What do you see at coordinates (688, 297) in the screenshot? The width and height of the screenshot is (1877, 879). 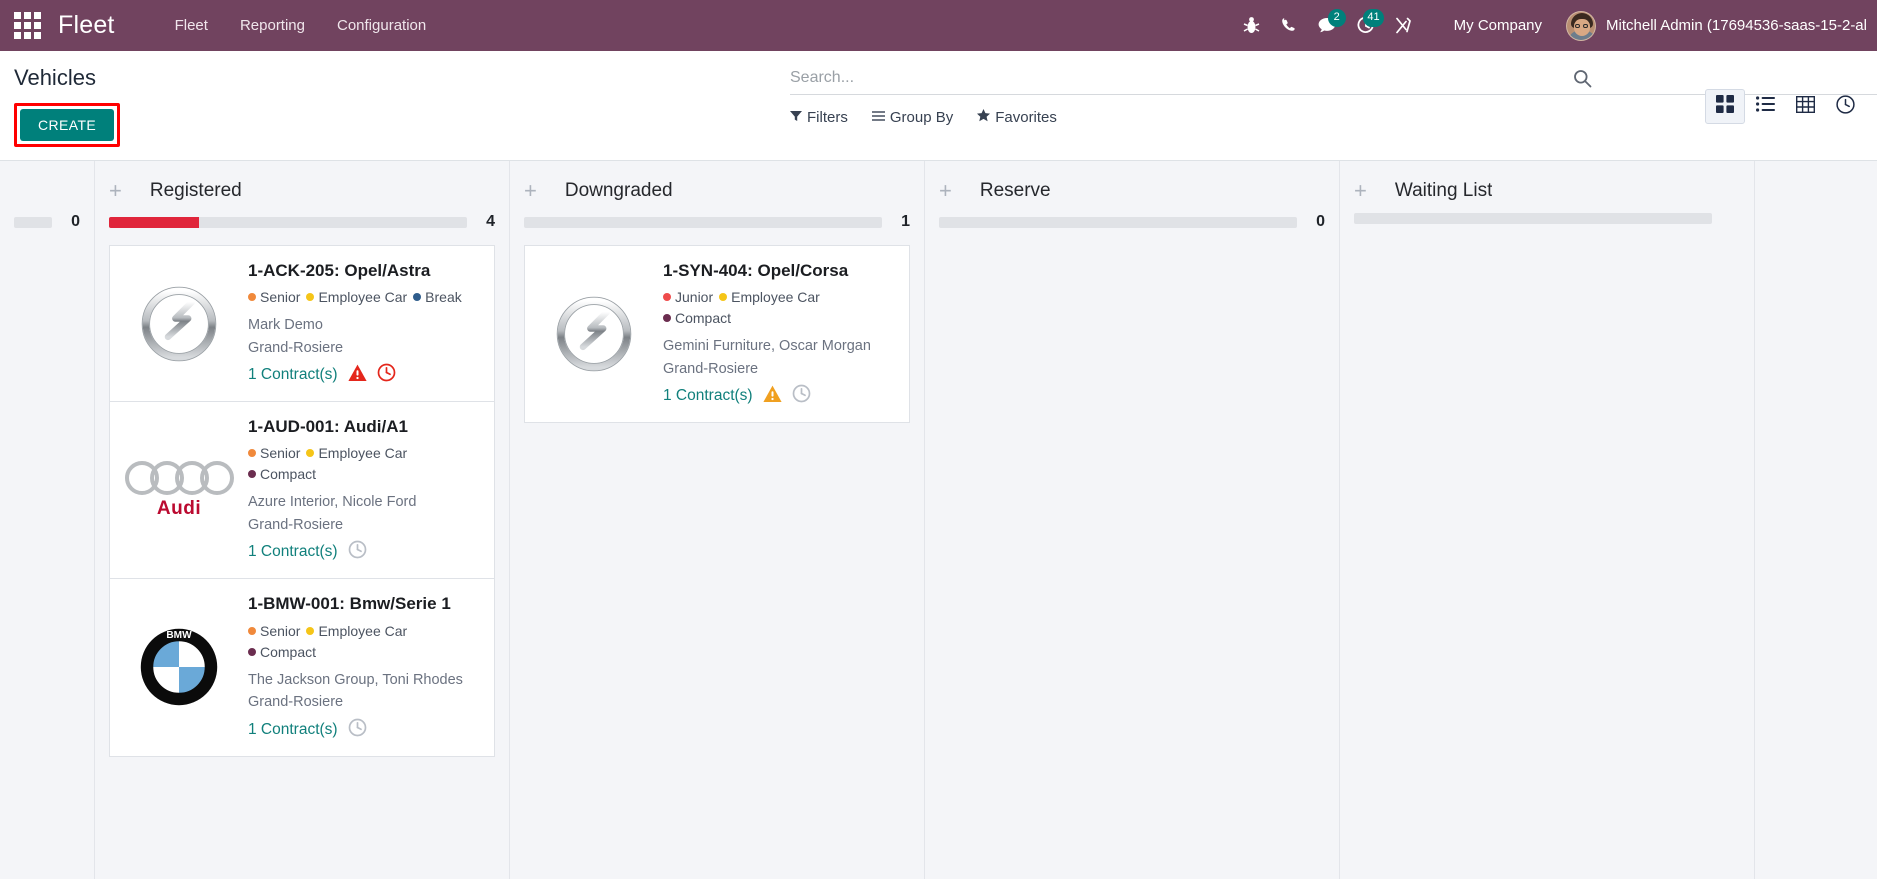 I see `vehicle-tag: Junior` at bounding box center [688, 297].